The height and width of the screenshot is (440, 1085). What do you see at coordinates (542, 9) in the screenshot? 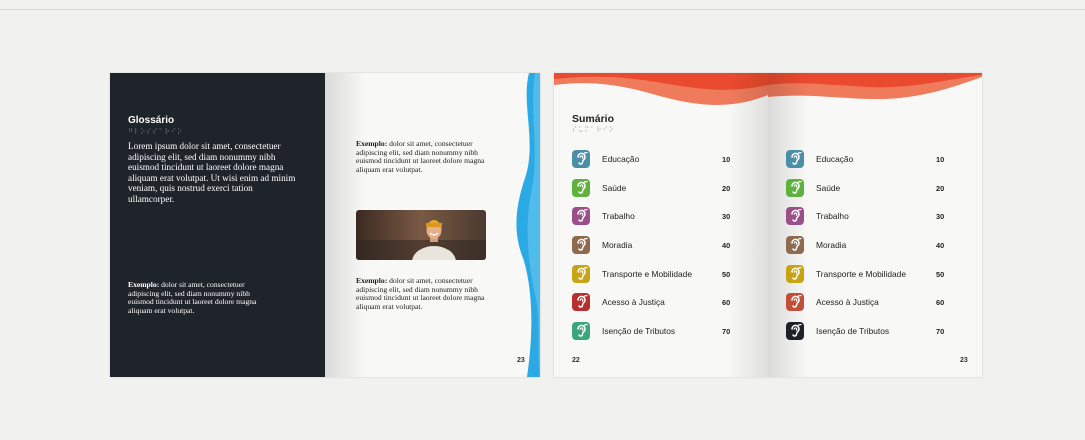
I see `top-divider` at bounding box center [542, 9].